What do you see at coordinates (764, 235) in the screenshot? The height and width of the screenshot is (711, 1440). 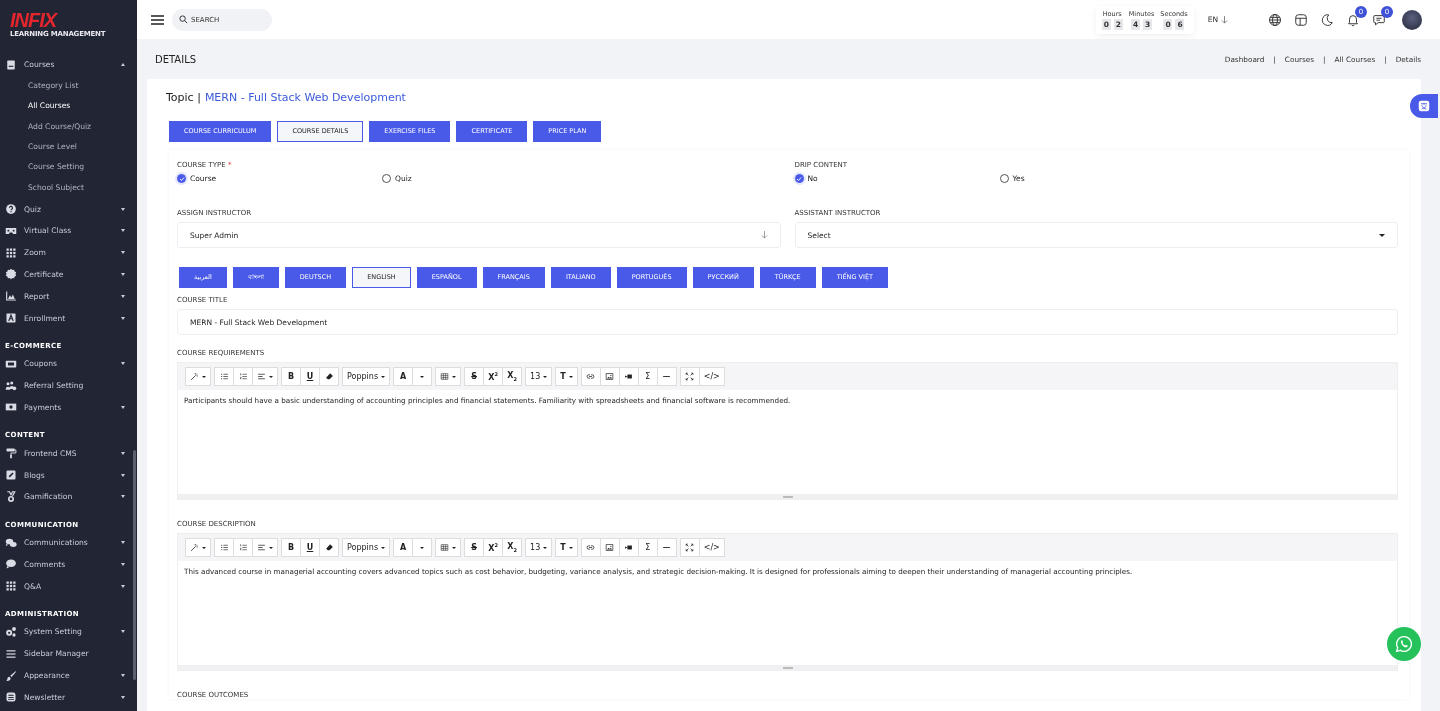 I see `arrow-down-icon` at bounding box center [764, 235].